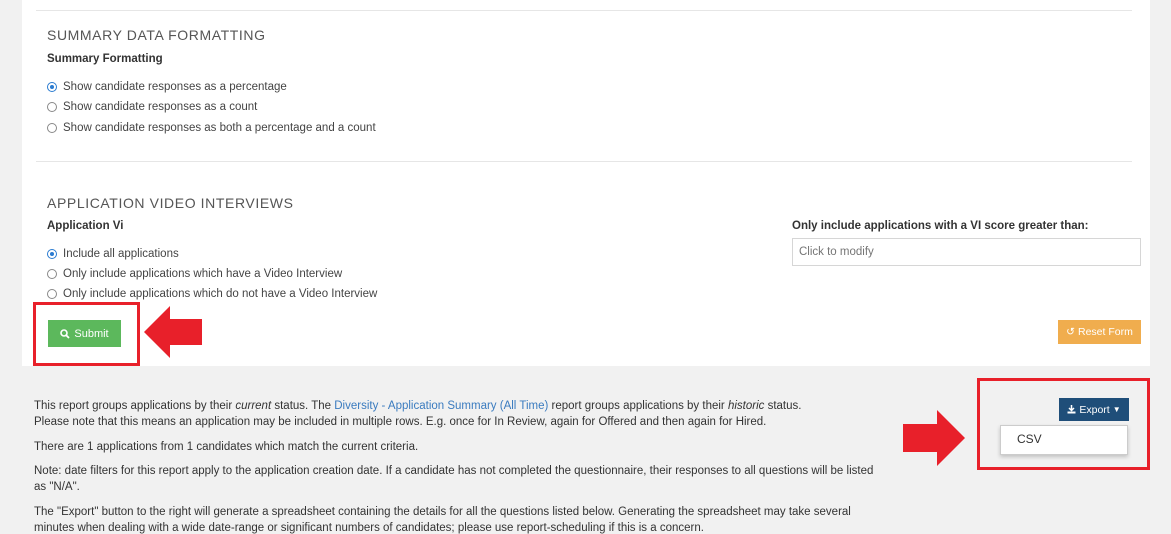 This screenshot has height=534, width=1171. I want to click on radio-option-percentage: Show candidate responses as a percentage, so click(167, 87).